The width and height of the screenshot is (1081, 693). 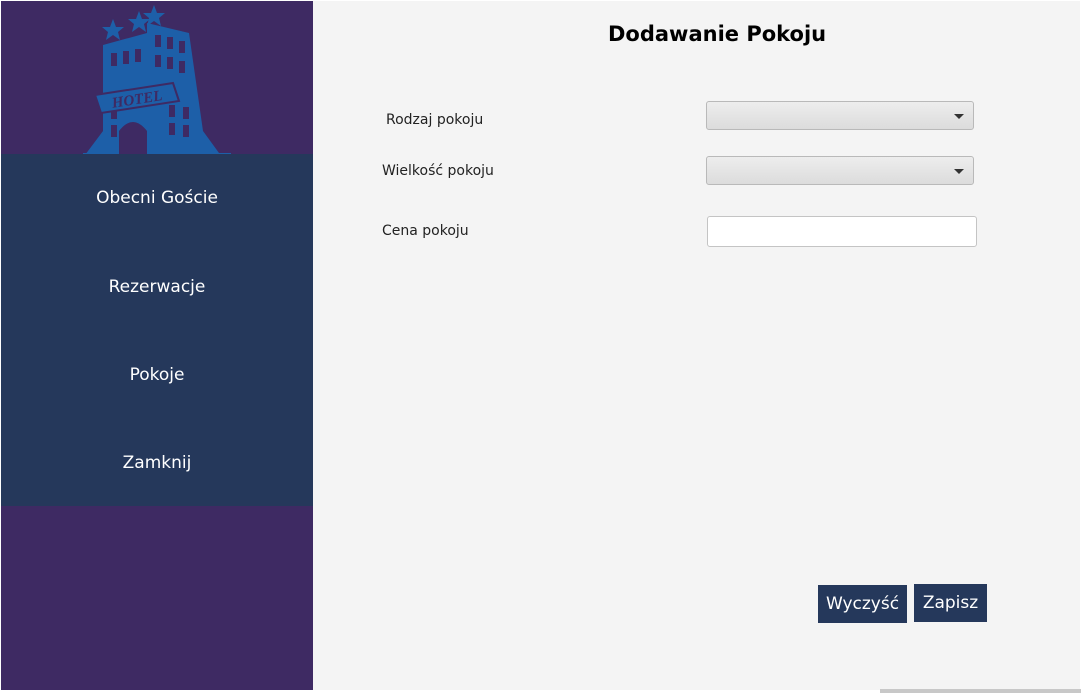 I want to click on window-corner-bar, so click(x=980, y=691).